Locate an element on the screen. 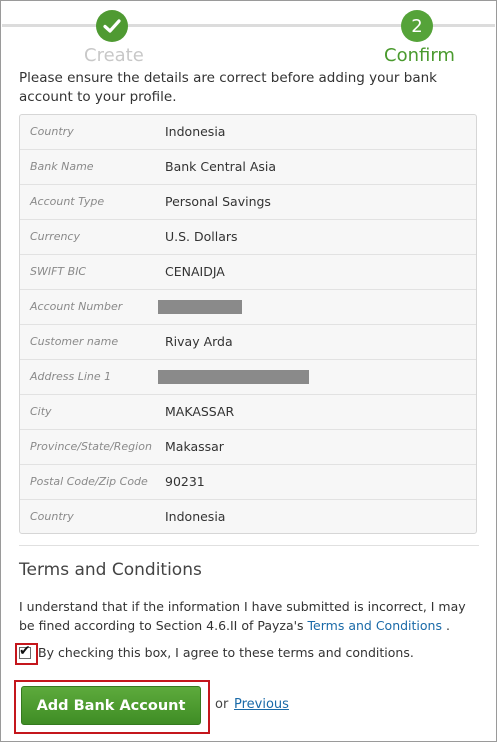  detail-value: Rivay Arda is located at coordinates (199, 341).